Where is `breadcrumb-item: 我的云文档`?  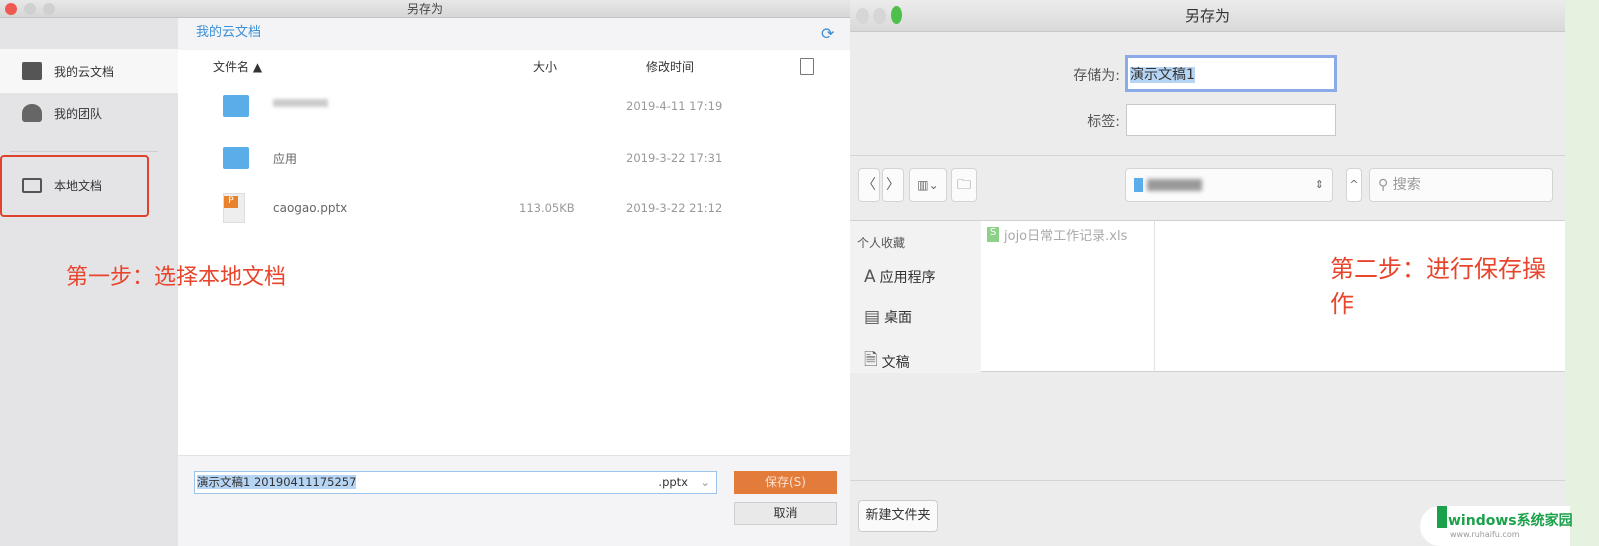 breadcrumb-item: 我的云文档 is located at coordinates (228, 32).